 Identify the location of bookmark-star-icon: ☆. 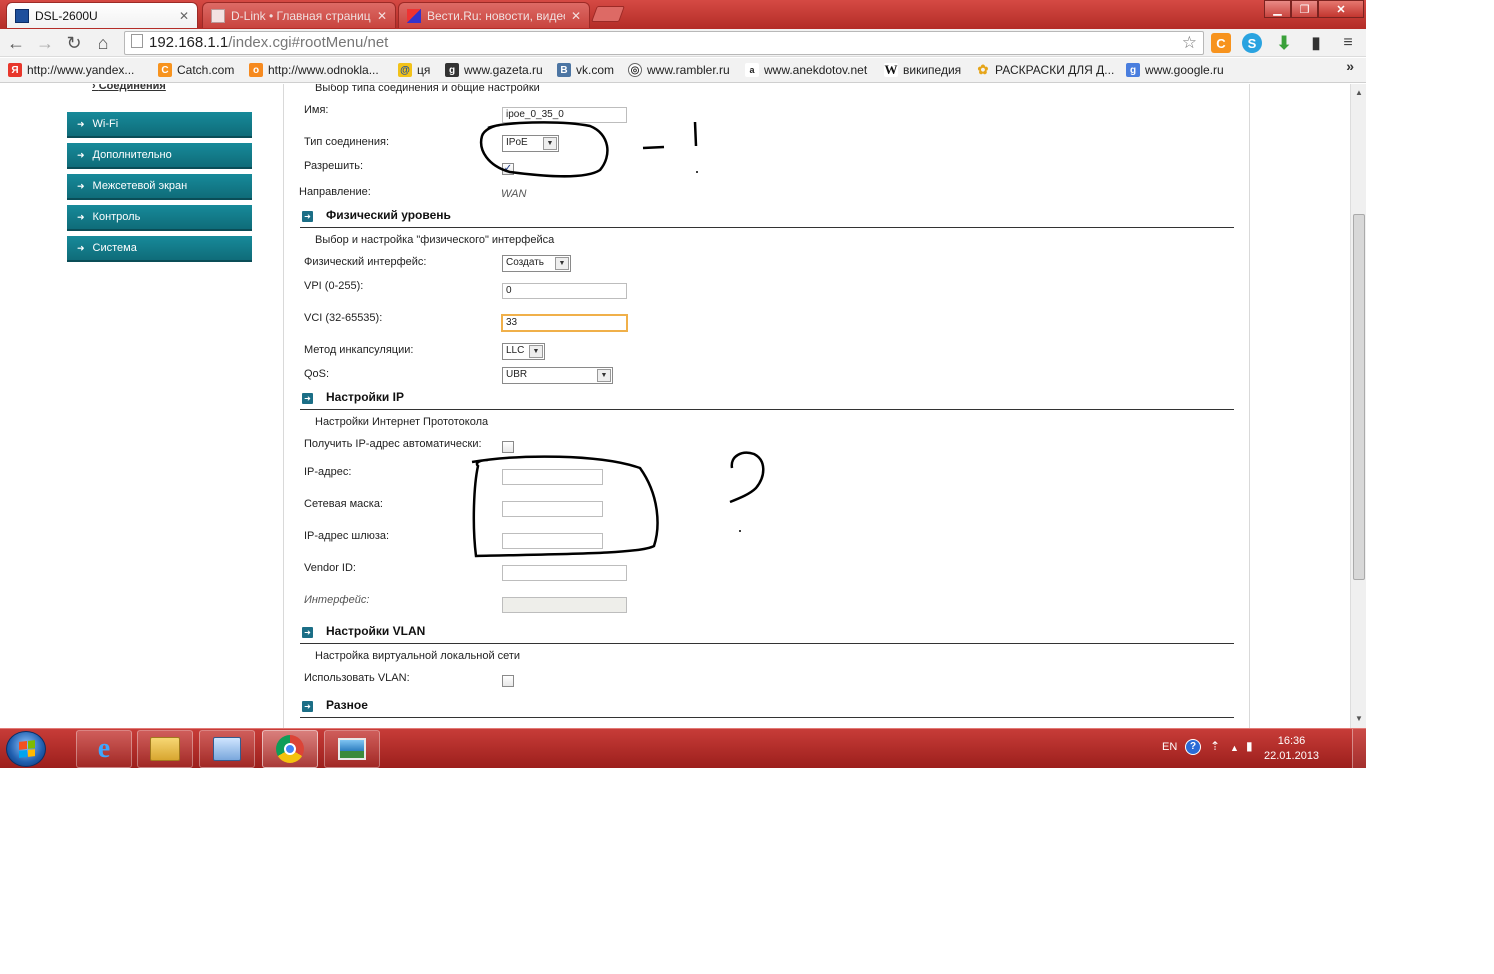
(1189, 43).